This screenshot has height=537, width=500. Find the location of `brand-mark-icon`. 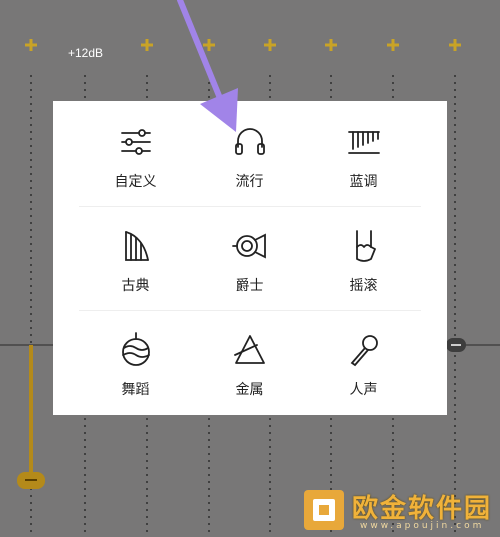

brand-mark-icon is located at coordinates (324, 510).